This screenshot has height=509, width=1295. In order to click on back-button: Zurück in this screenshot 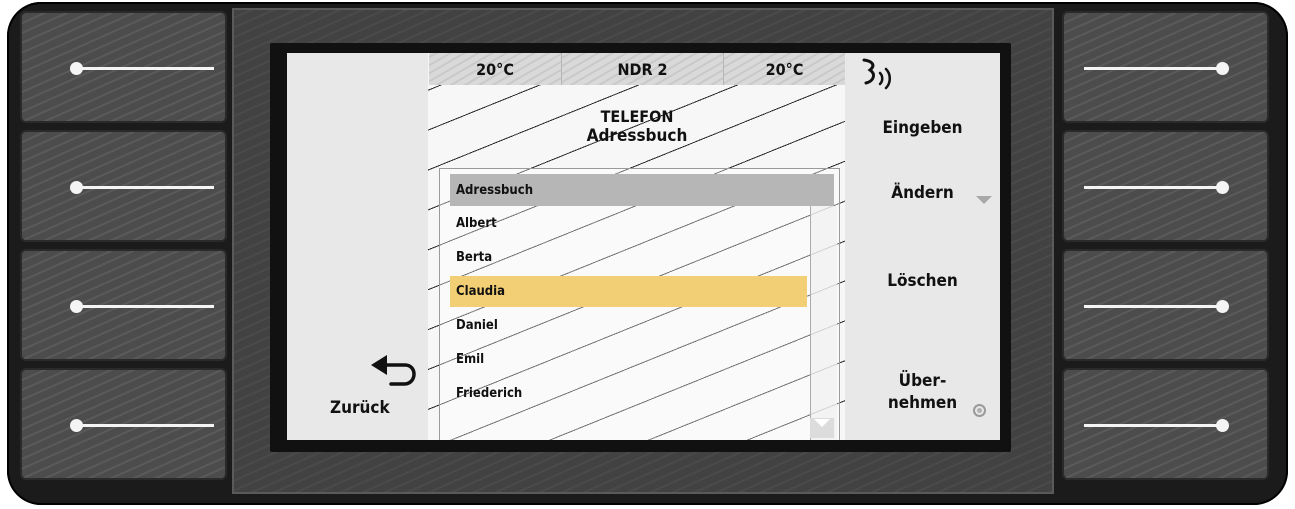, I will do `click(357, 396)`.